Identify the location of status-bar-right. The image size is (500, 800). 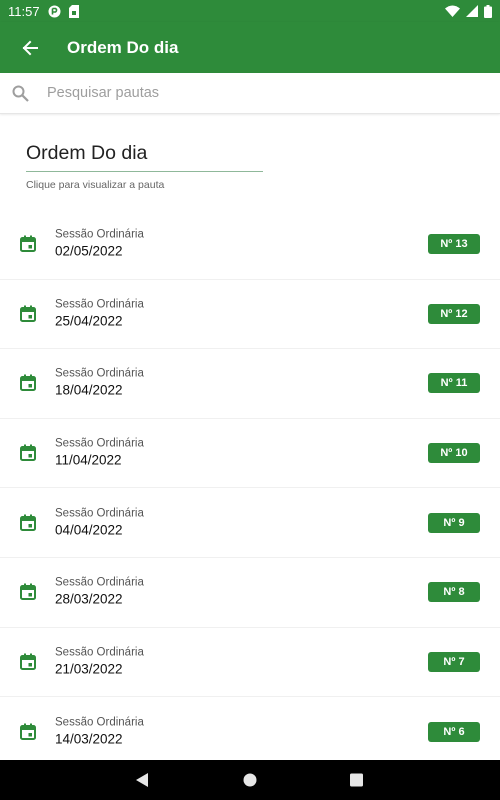
(468, 11).